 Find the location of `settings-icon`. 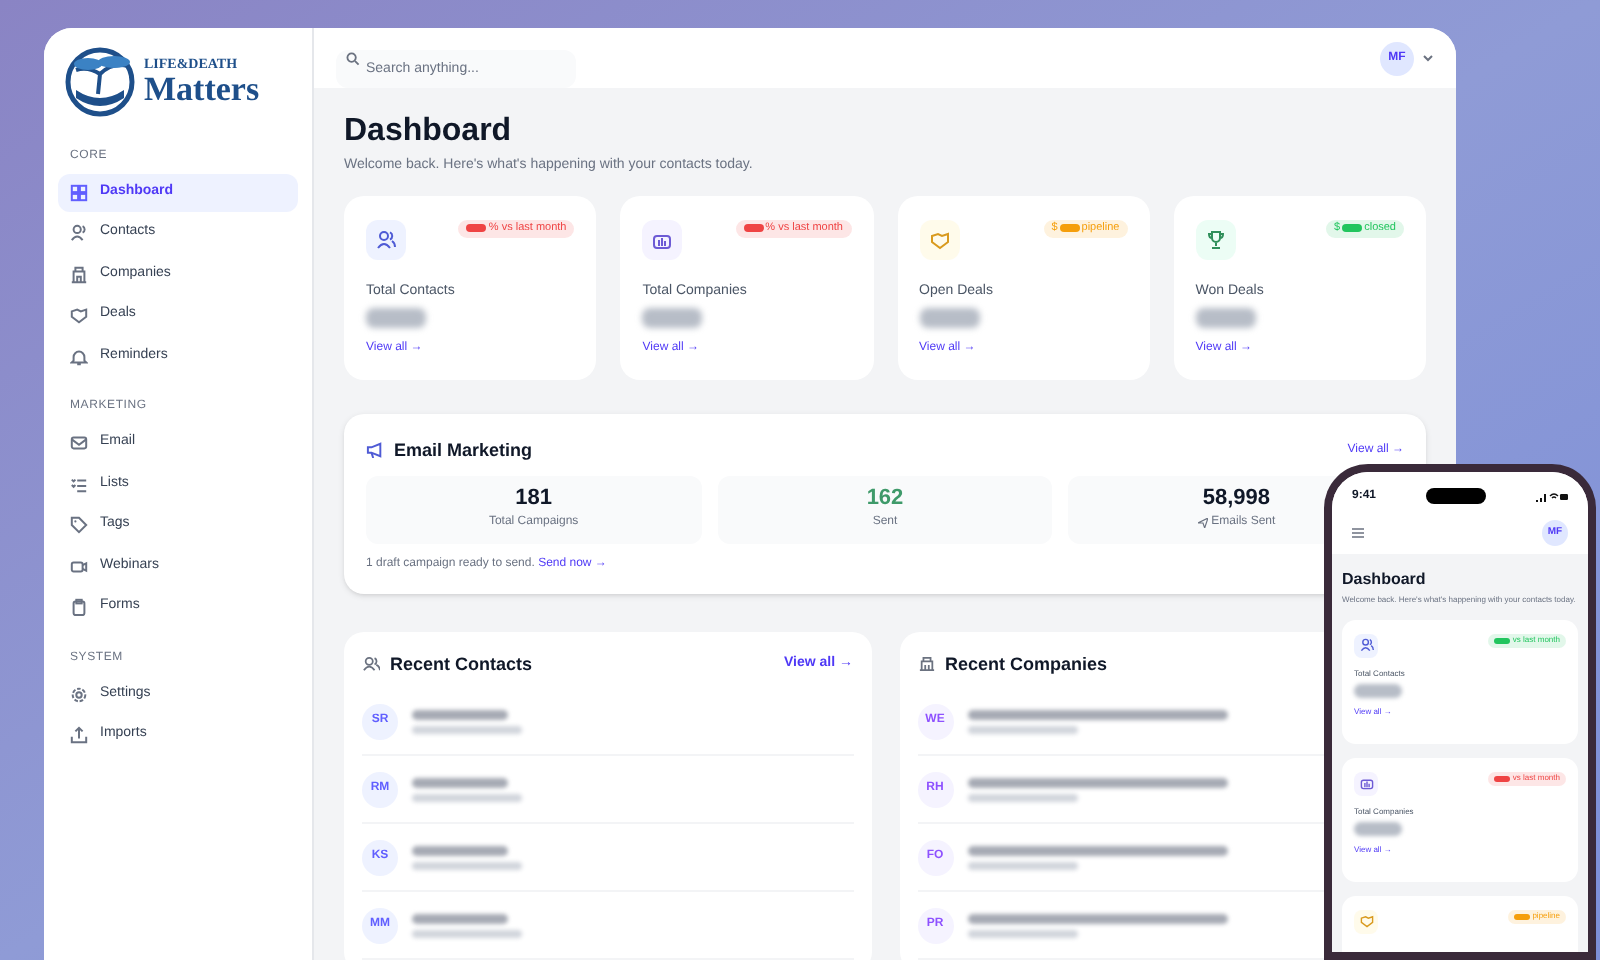

settings-icon is located at coordinates (79, 694).